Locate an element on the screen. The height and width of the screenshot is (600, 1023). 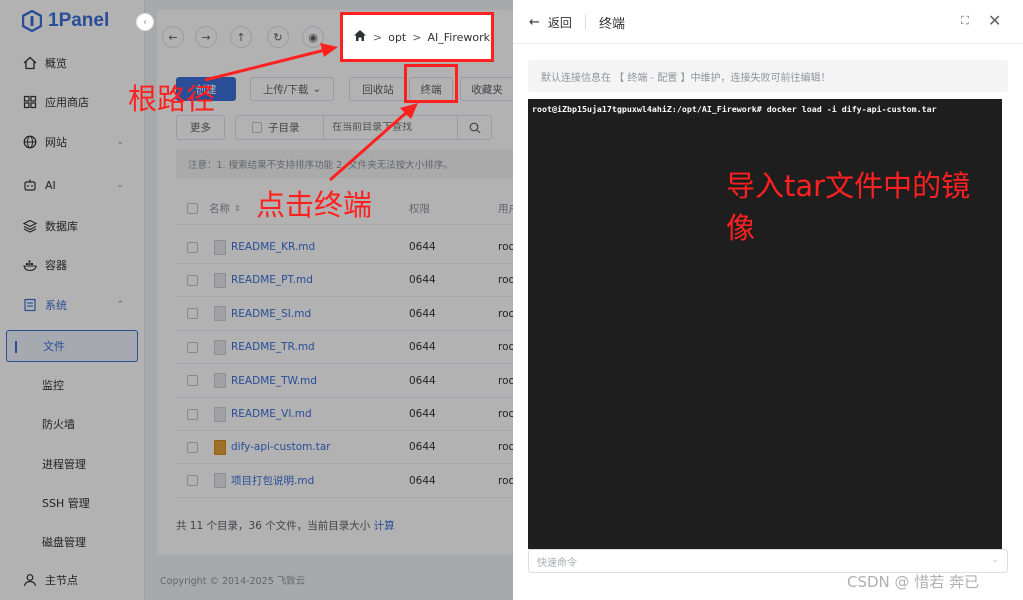
table-row: README_PT.md 0644 root is located at coordinates (347, 281).